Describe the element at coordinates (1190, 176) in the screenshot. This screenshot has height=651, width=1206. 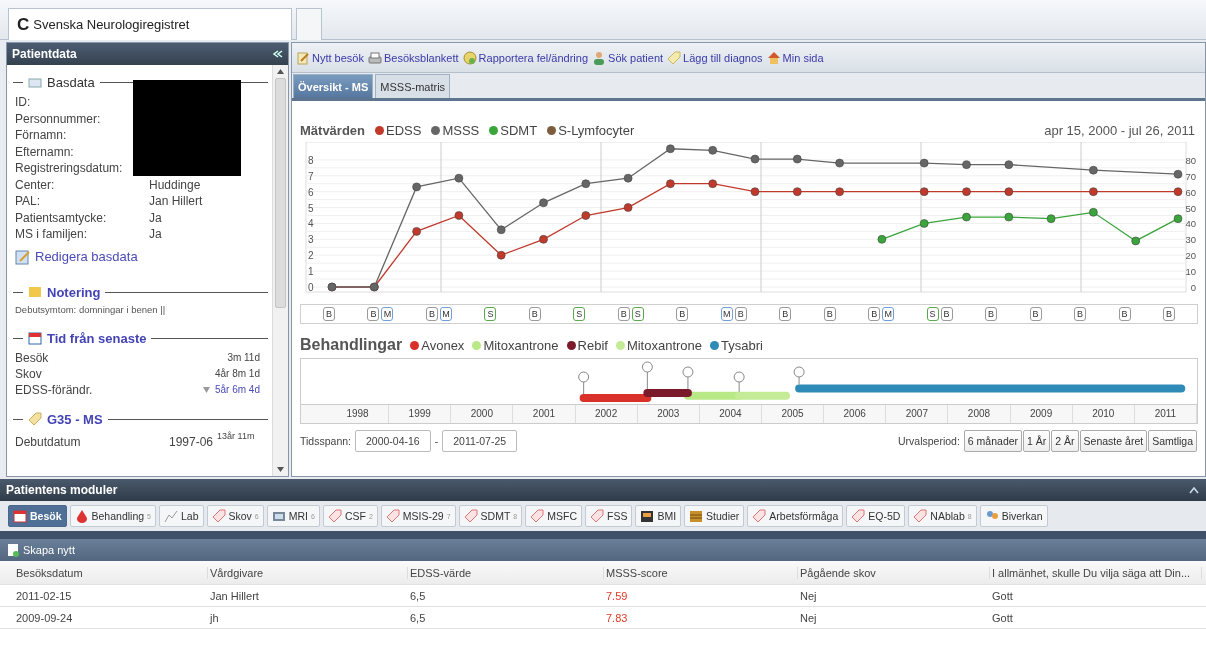
I see `axis-tick-label: 70` at that location.